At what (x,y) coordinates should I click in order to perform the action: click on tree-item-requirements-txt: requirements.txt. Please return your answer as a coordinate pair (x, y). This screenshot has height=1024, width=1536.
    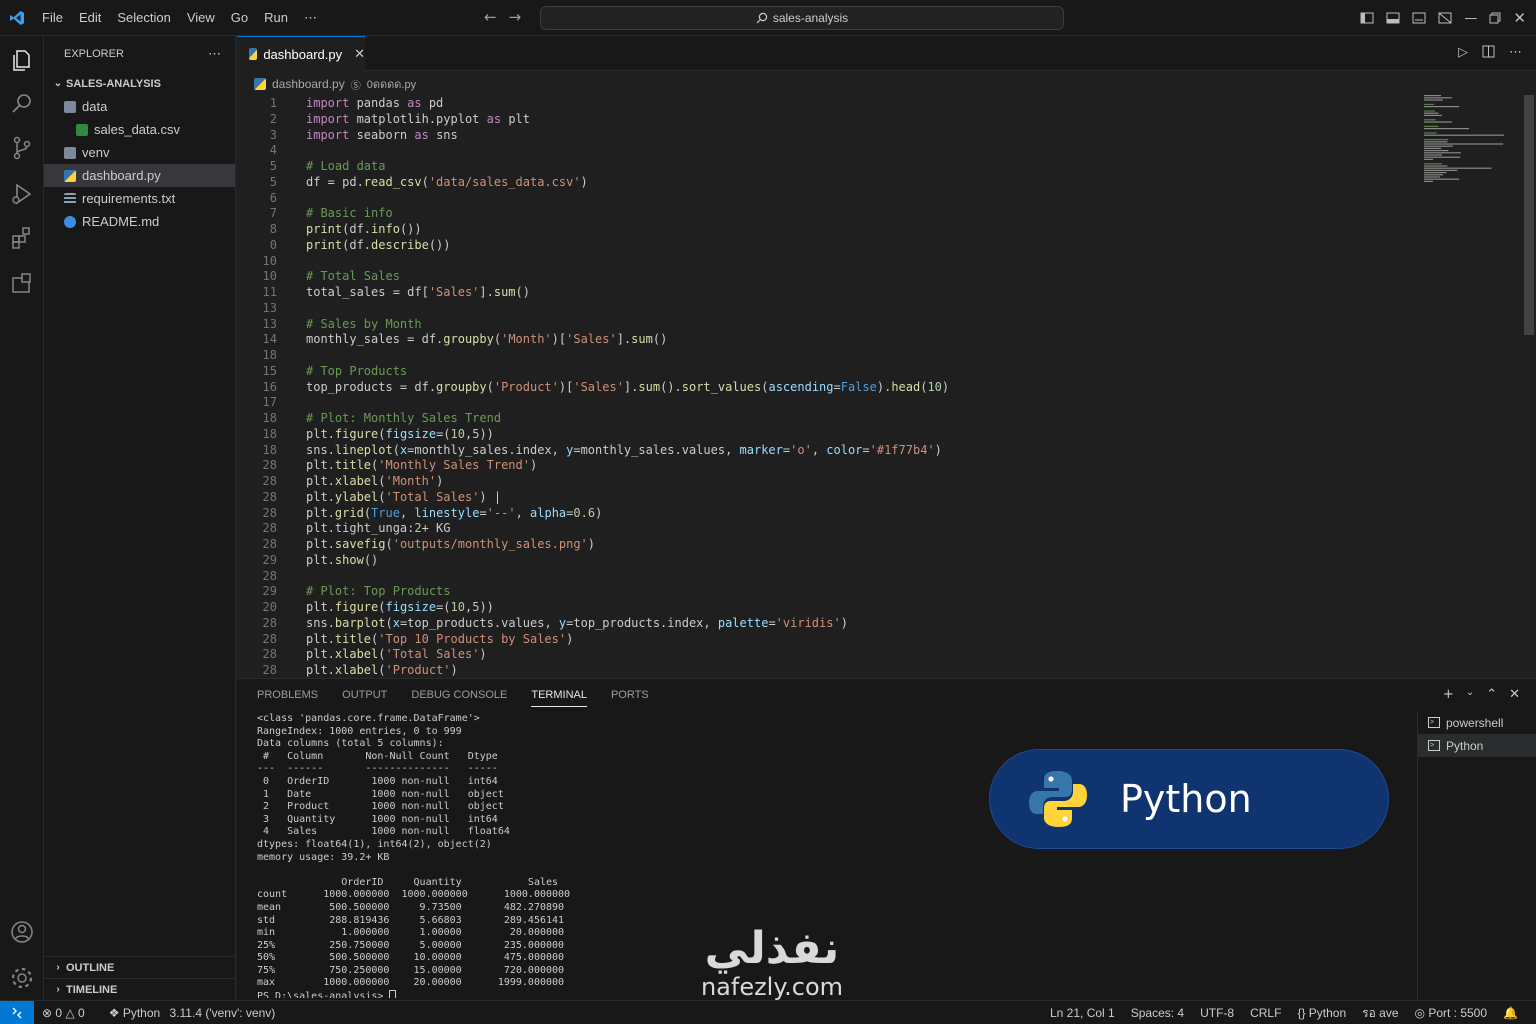
    Looking at the image, I should click on (139, 198).